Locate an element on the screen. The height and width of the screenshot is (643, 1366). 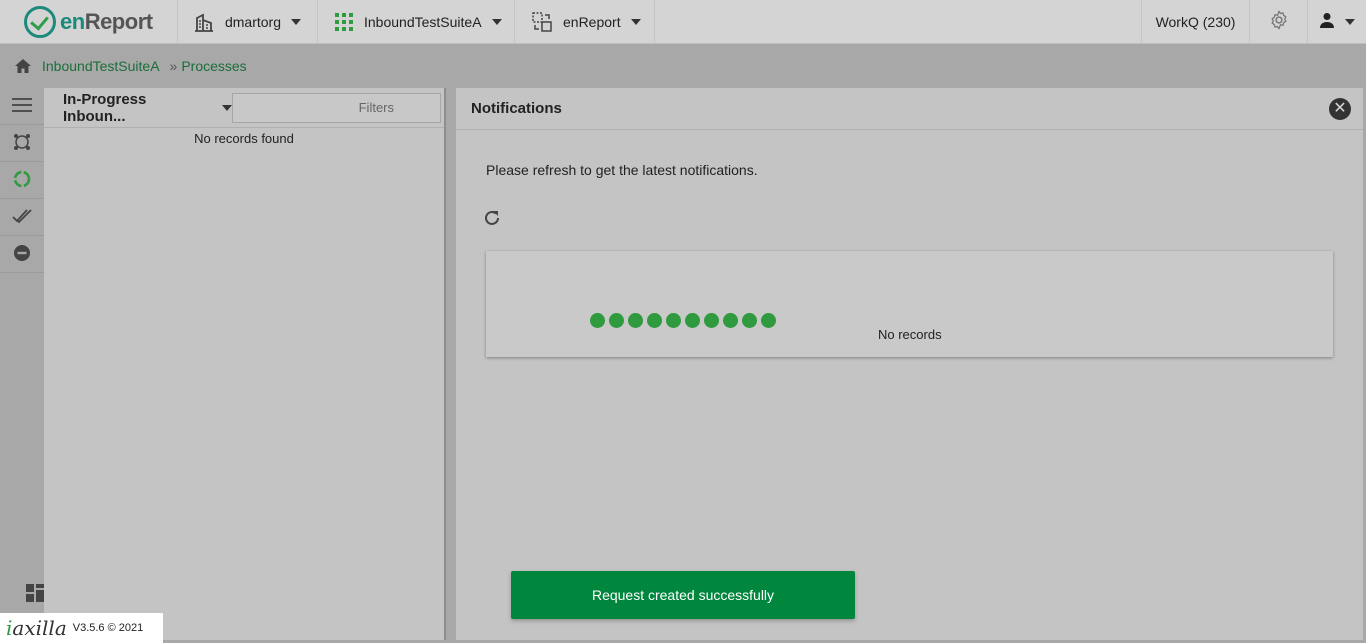
rail-completed-button is located at coordinates (22, 217).